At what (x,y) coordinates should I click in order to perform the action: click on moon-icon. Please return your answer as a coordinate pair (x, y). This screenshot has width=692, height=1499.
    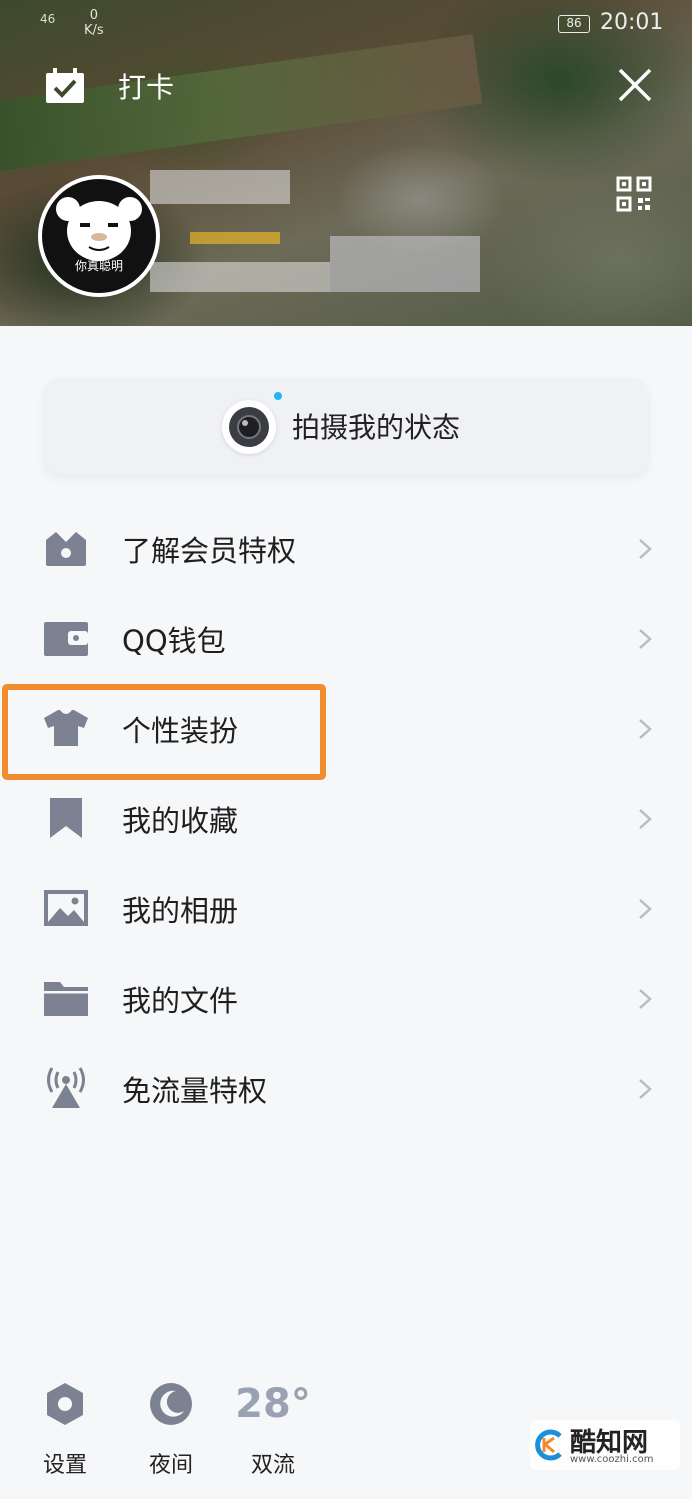
    Looking at the image, I should click on (171, 1404).